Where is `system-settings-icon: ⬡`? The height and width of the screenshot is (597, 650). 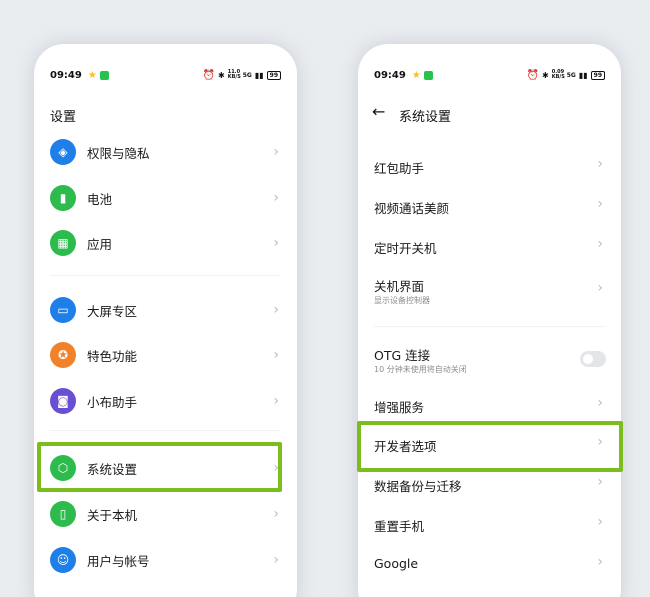 system-settings-icon: ⬡ is located at coordinates (63, 468).